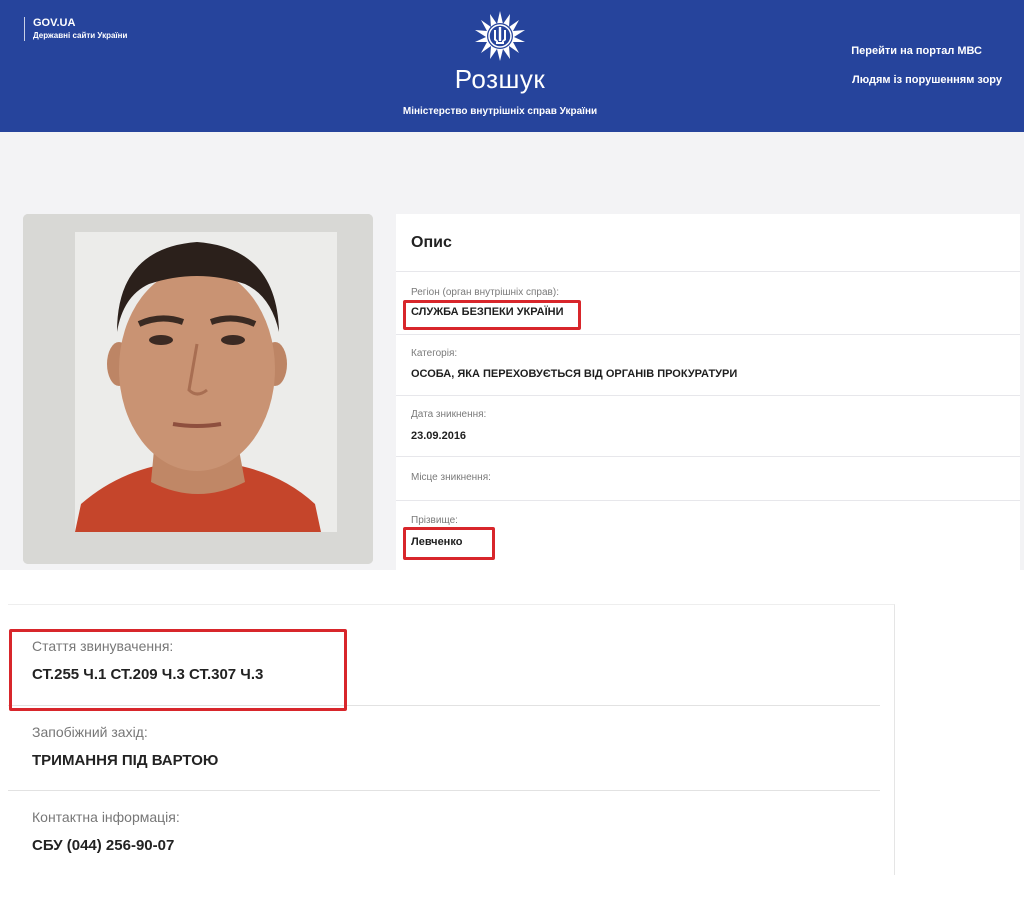  What do you see at coordinates (125, 760) in the screenshot?
I see `detail-value: ТРИМАННЯ ПІД ВАРТОЮ` at bounding box center [125, 760].